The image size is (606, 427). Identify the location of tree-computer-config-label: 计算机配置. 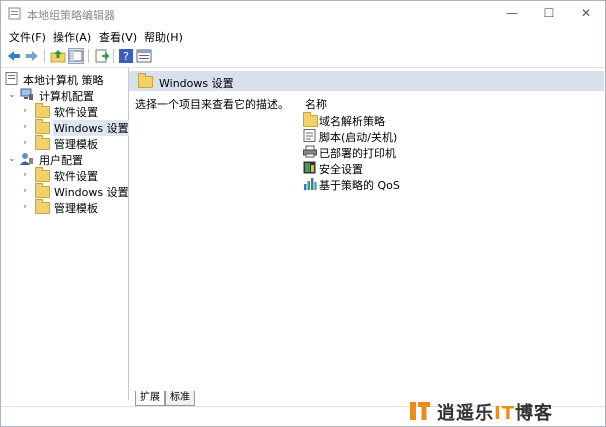
(66, 96).